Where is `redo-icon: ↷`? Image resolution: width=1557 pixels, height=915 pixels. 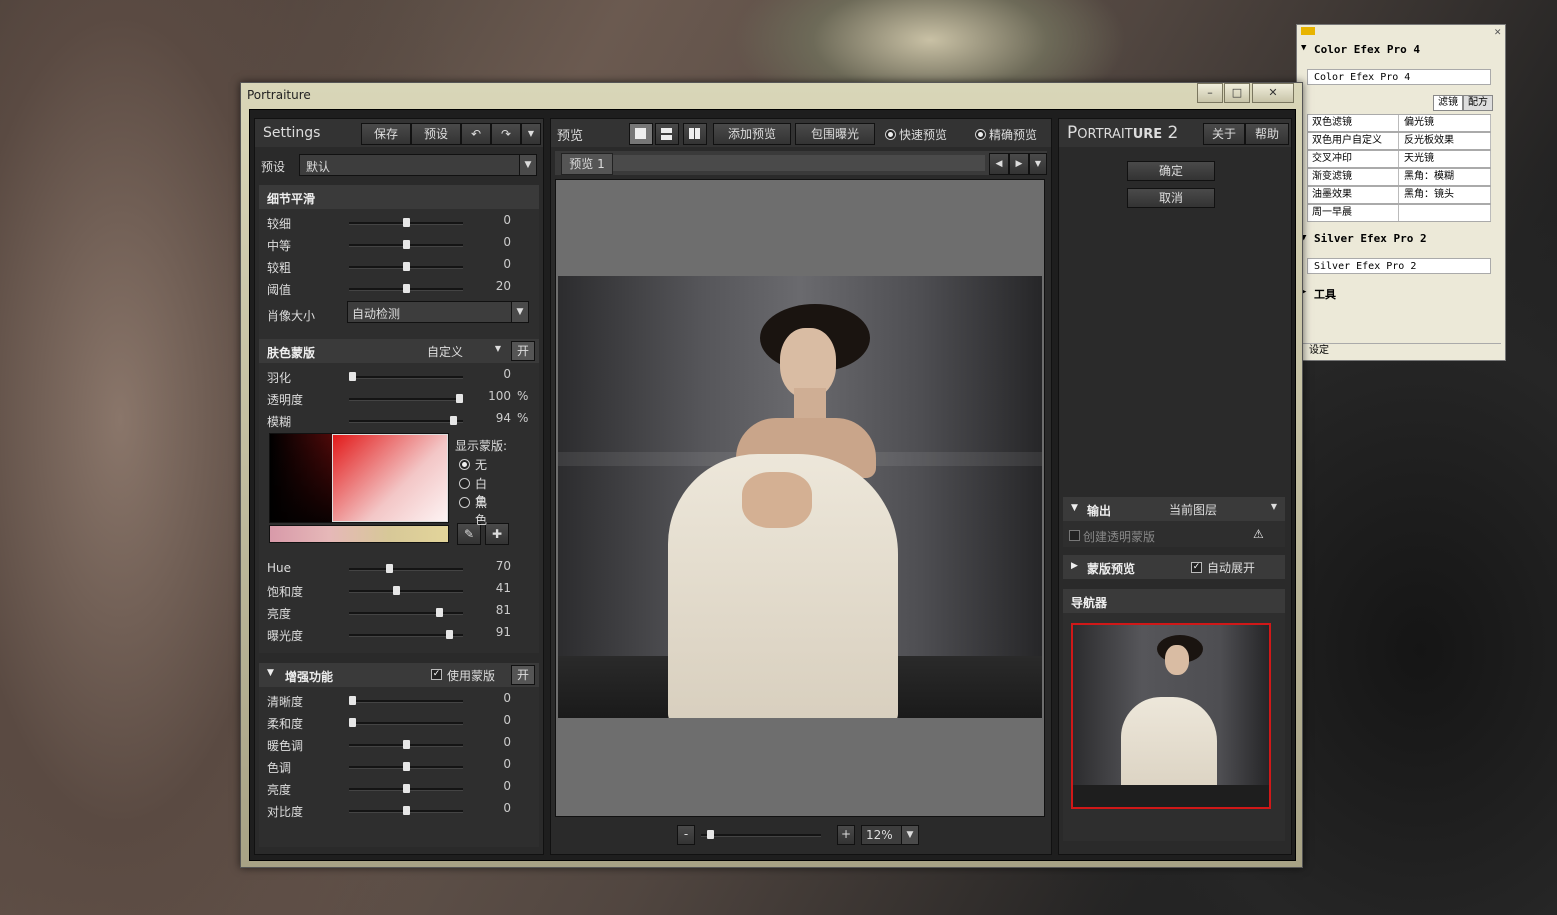
redo-icon: ↷ is located at coordinates (506, 134).